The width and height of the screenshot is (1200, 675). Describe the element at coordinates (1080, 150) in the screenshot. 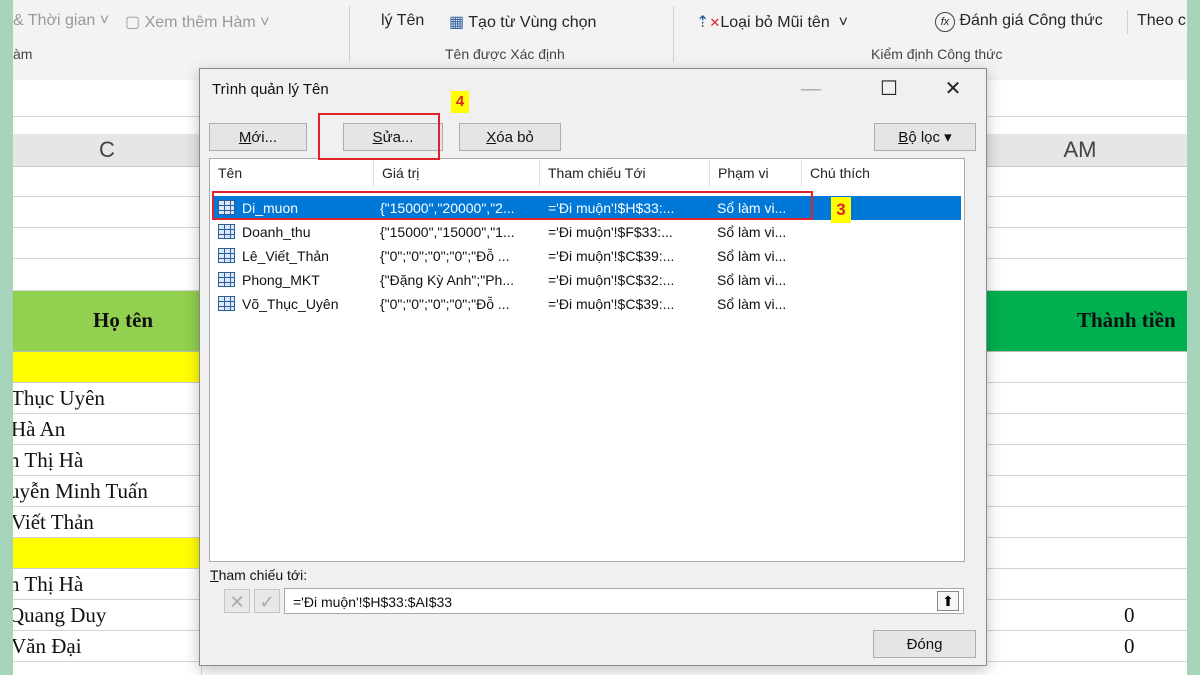

I see `column-header-am: AM` at that location.